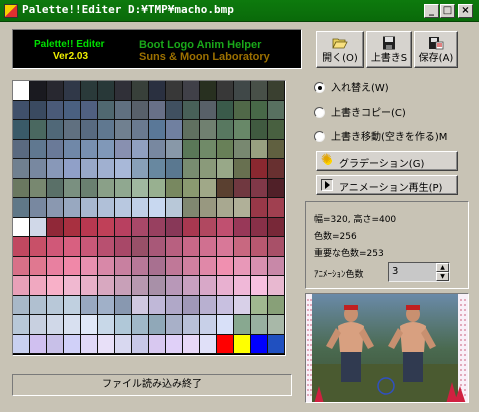  What do you see at coordinates (389, 49) in the screenshot?
I see `overwrite-save-button: 上書きS` at bounding box center [389, 49].